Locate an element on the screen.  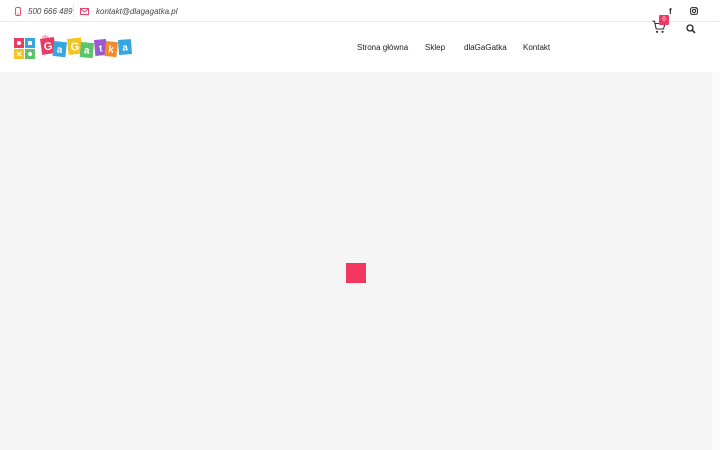
cart-count-badge: 0 is located at coordinates (664, 20).